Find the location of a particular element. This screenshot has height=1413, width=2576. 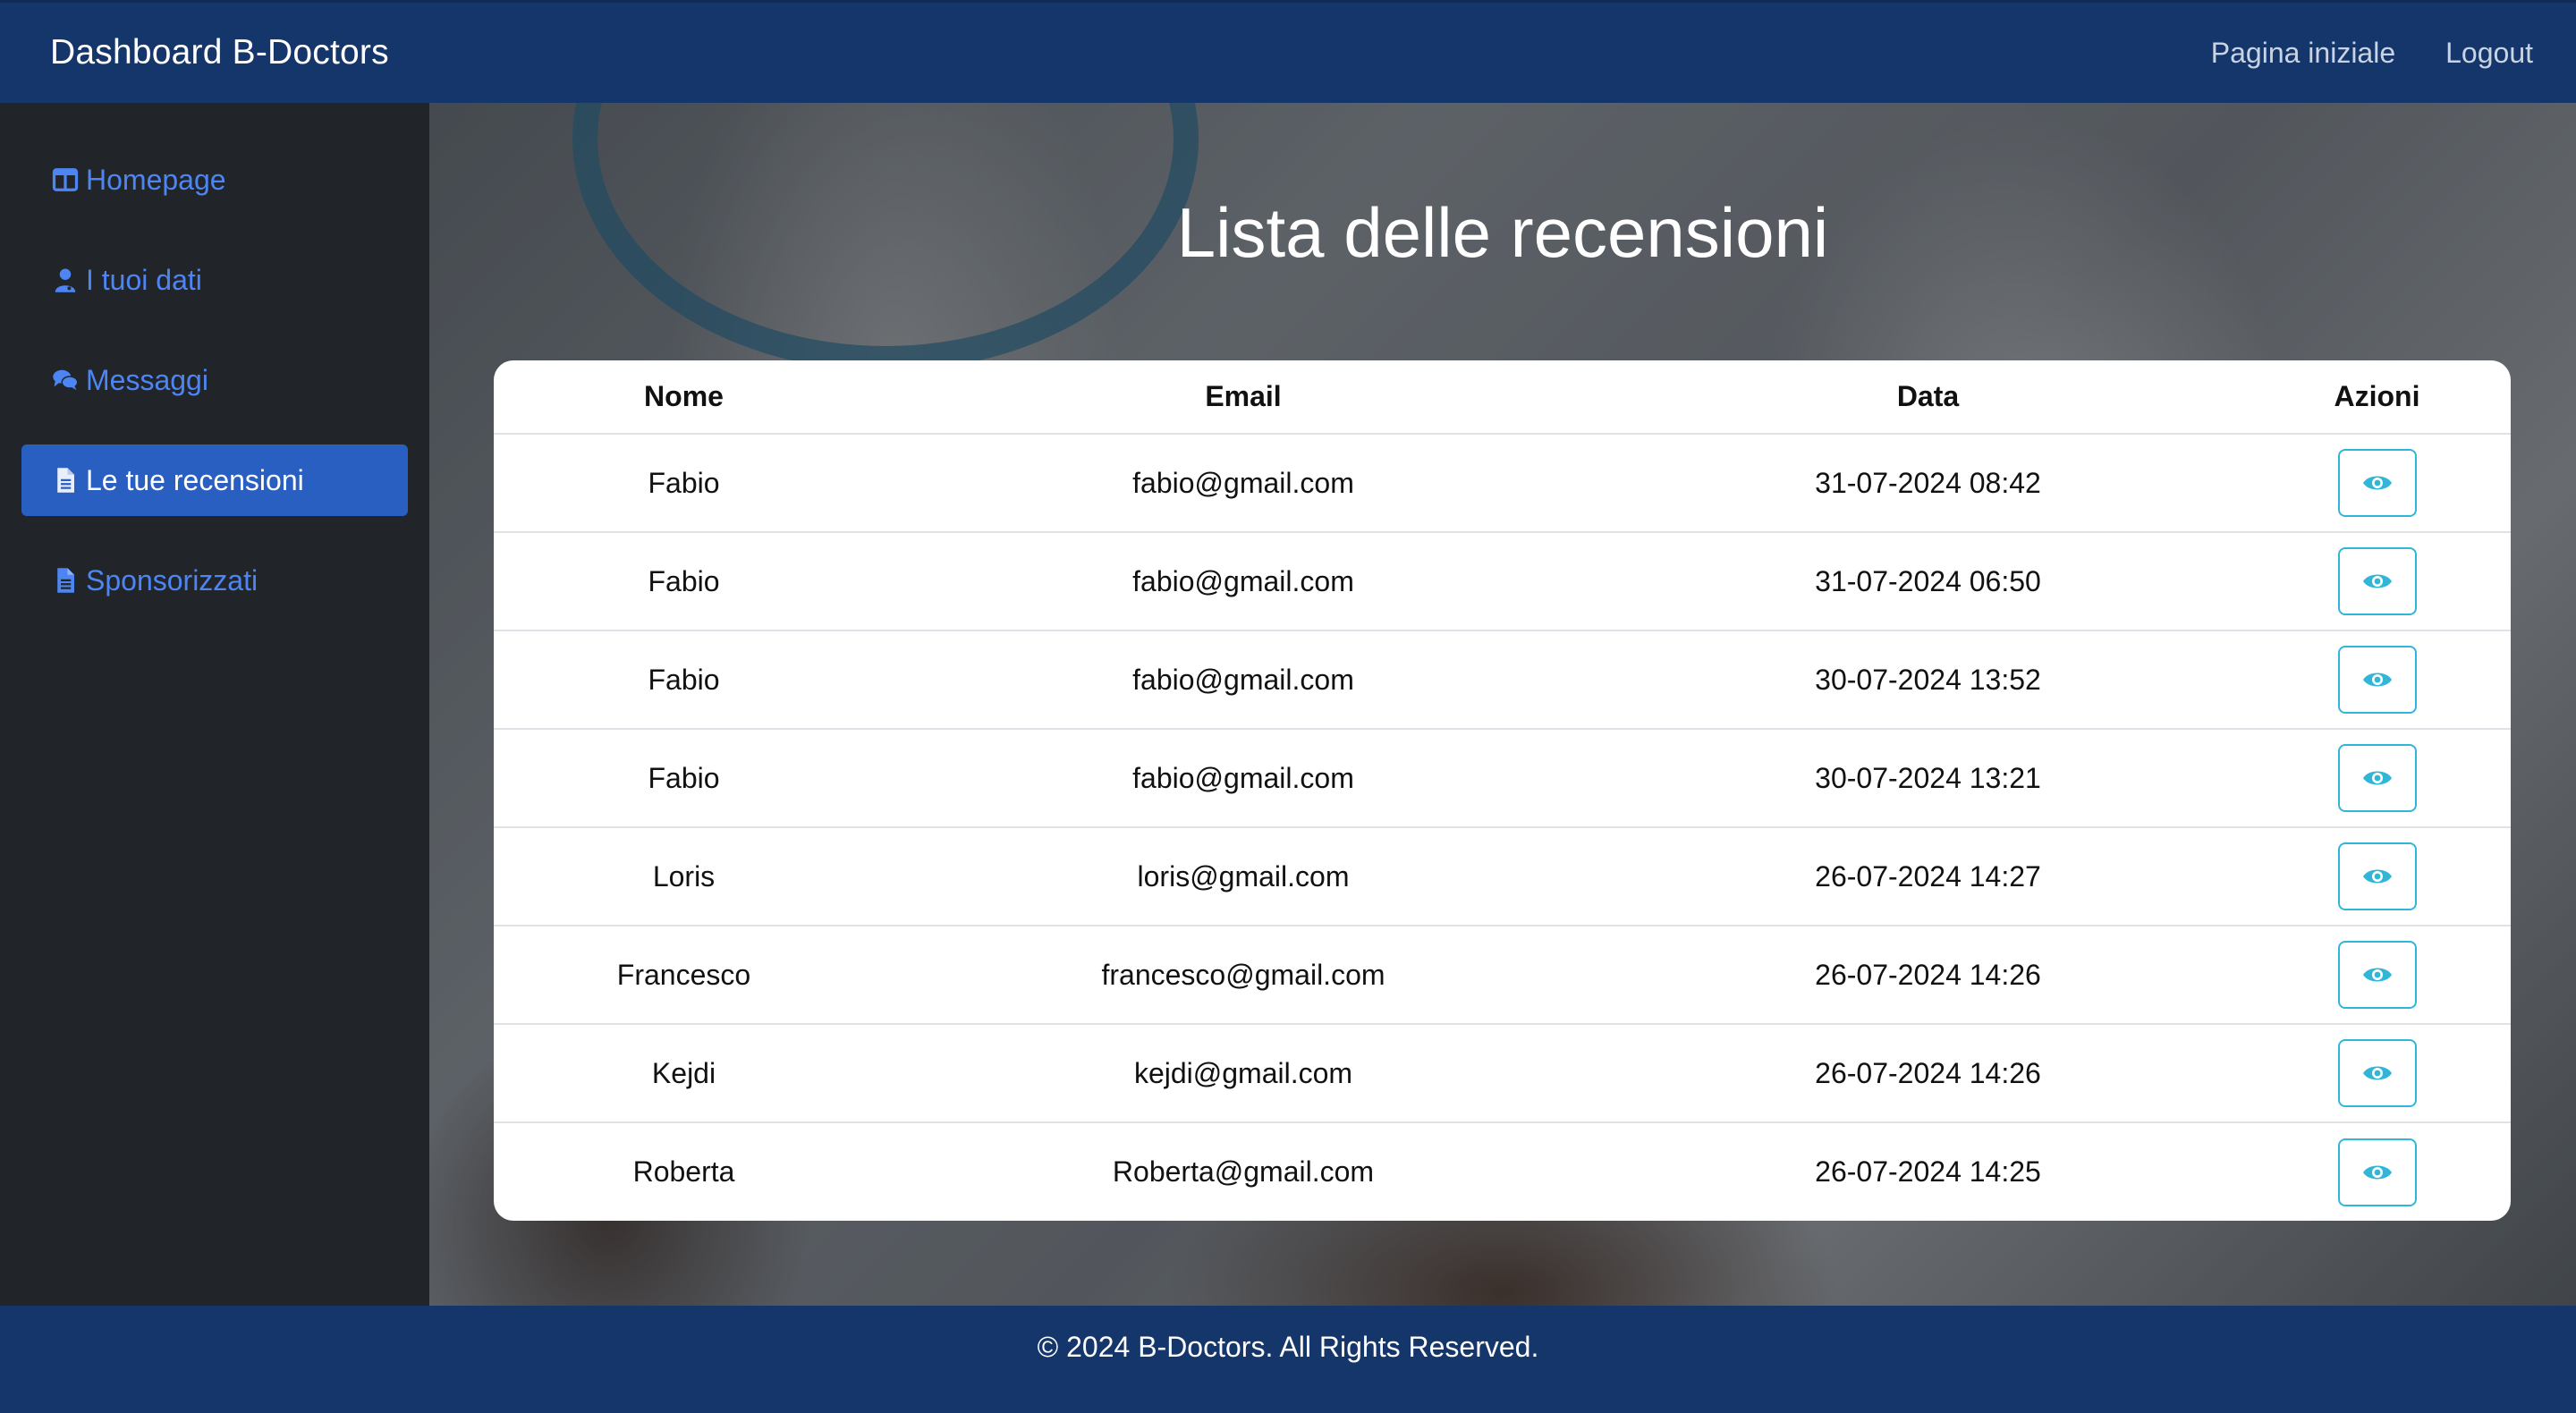

column-header-nome: Nome is located at coordinates (684, 397).